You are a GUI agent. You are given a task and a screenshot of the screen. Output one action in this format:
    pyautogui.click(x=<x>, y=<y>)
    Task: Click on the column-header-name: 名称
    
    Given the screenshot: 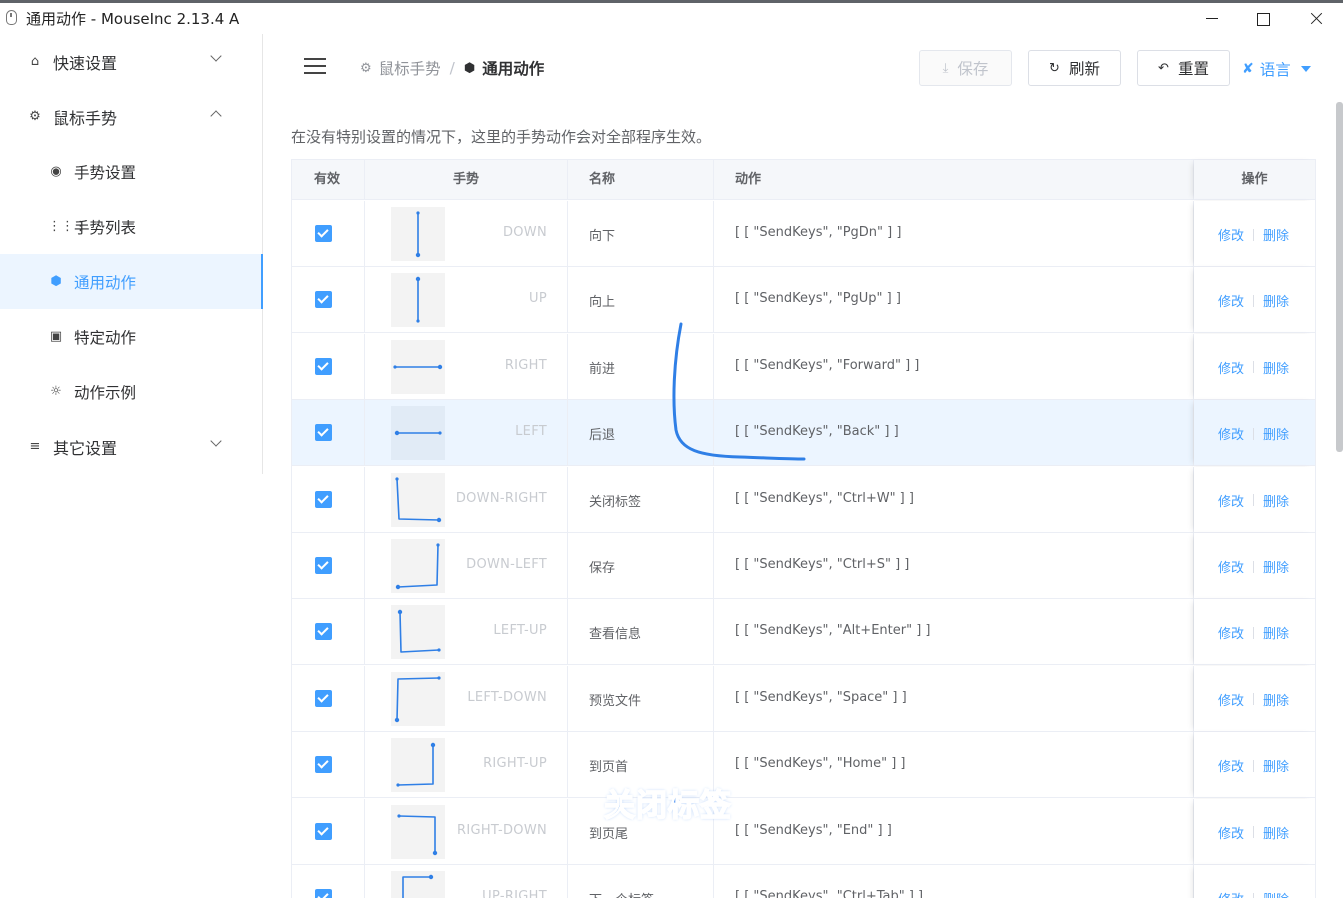 What is the action you would take?
    pyautogui.click(x=641, y=180)
    